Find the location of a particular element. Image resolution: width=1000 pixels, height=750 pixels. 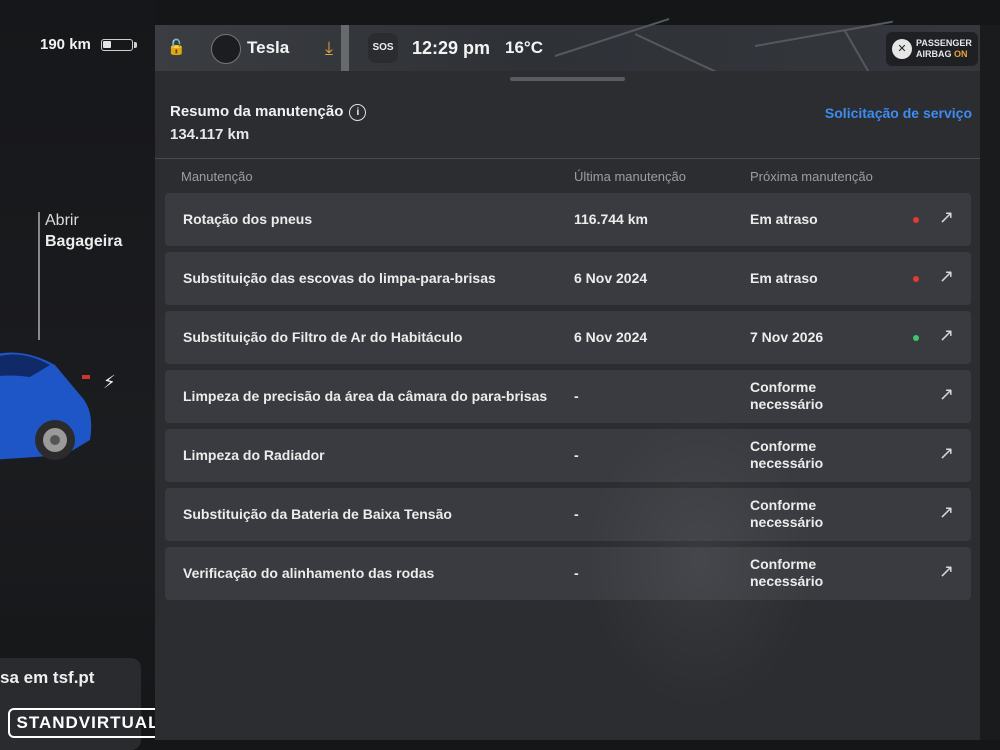

status-separator is located at coordinates (345, 48).